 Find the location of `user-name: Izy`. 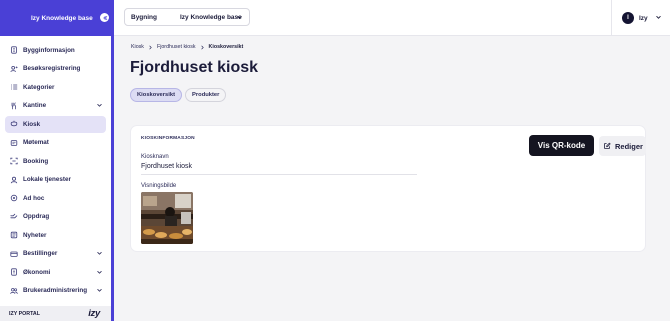

user-name: Izy is located at coordinates (643, 18).